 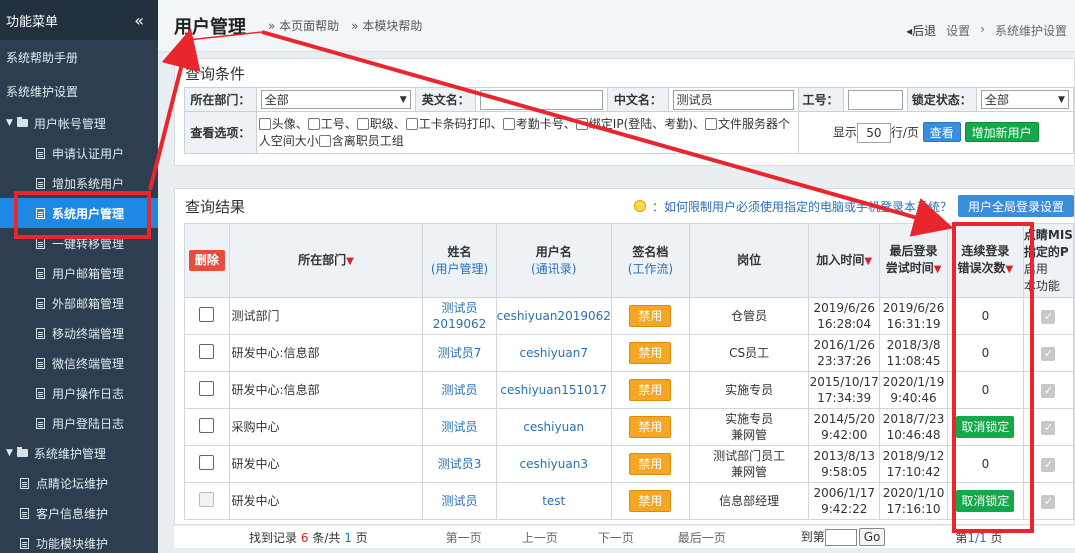 I want to click on next-page-link: 下一页, so click(x=616, y=537).